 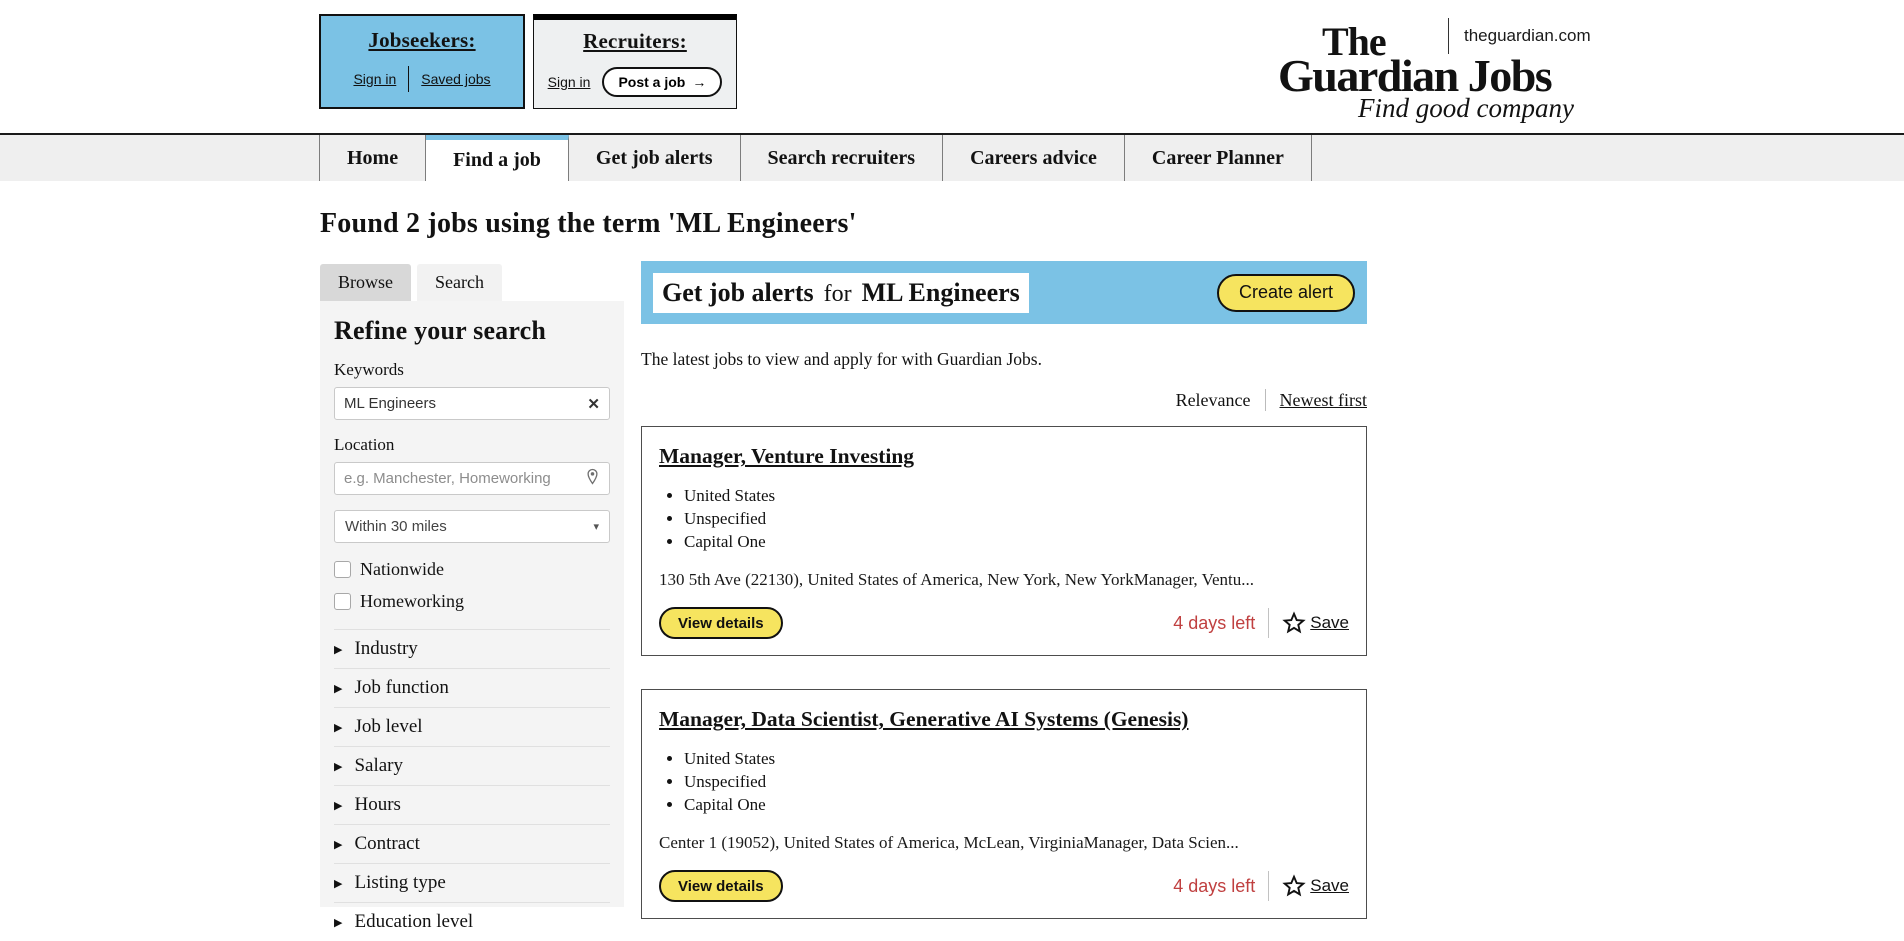 What do you see at coordinates (635, 61) in the screenshot?
I see `recruiters-box: Recruiters: Sign in Post a job →` at bounding box center [635, 61].